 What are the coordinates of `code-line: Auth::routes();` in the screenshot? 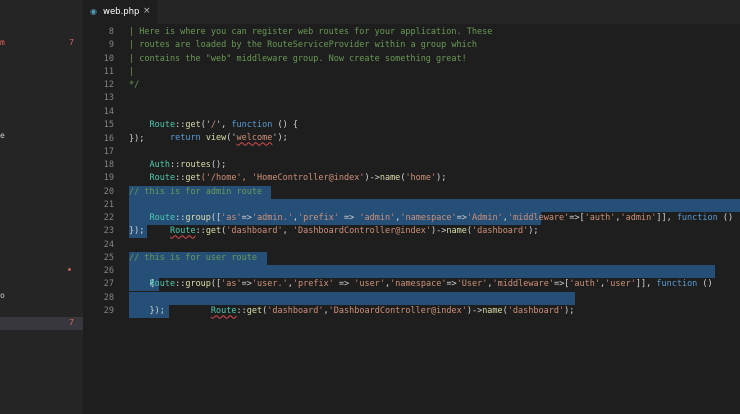 It's located at (188, 165).